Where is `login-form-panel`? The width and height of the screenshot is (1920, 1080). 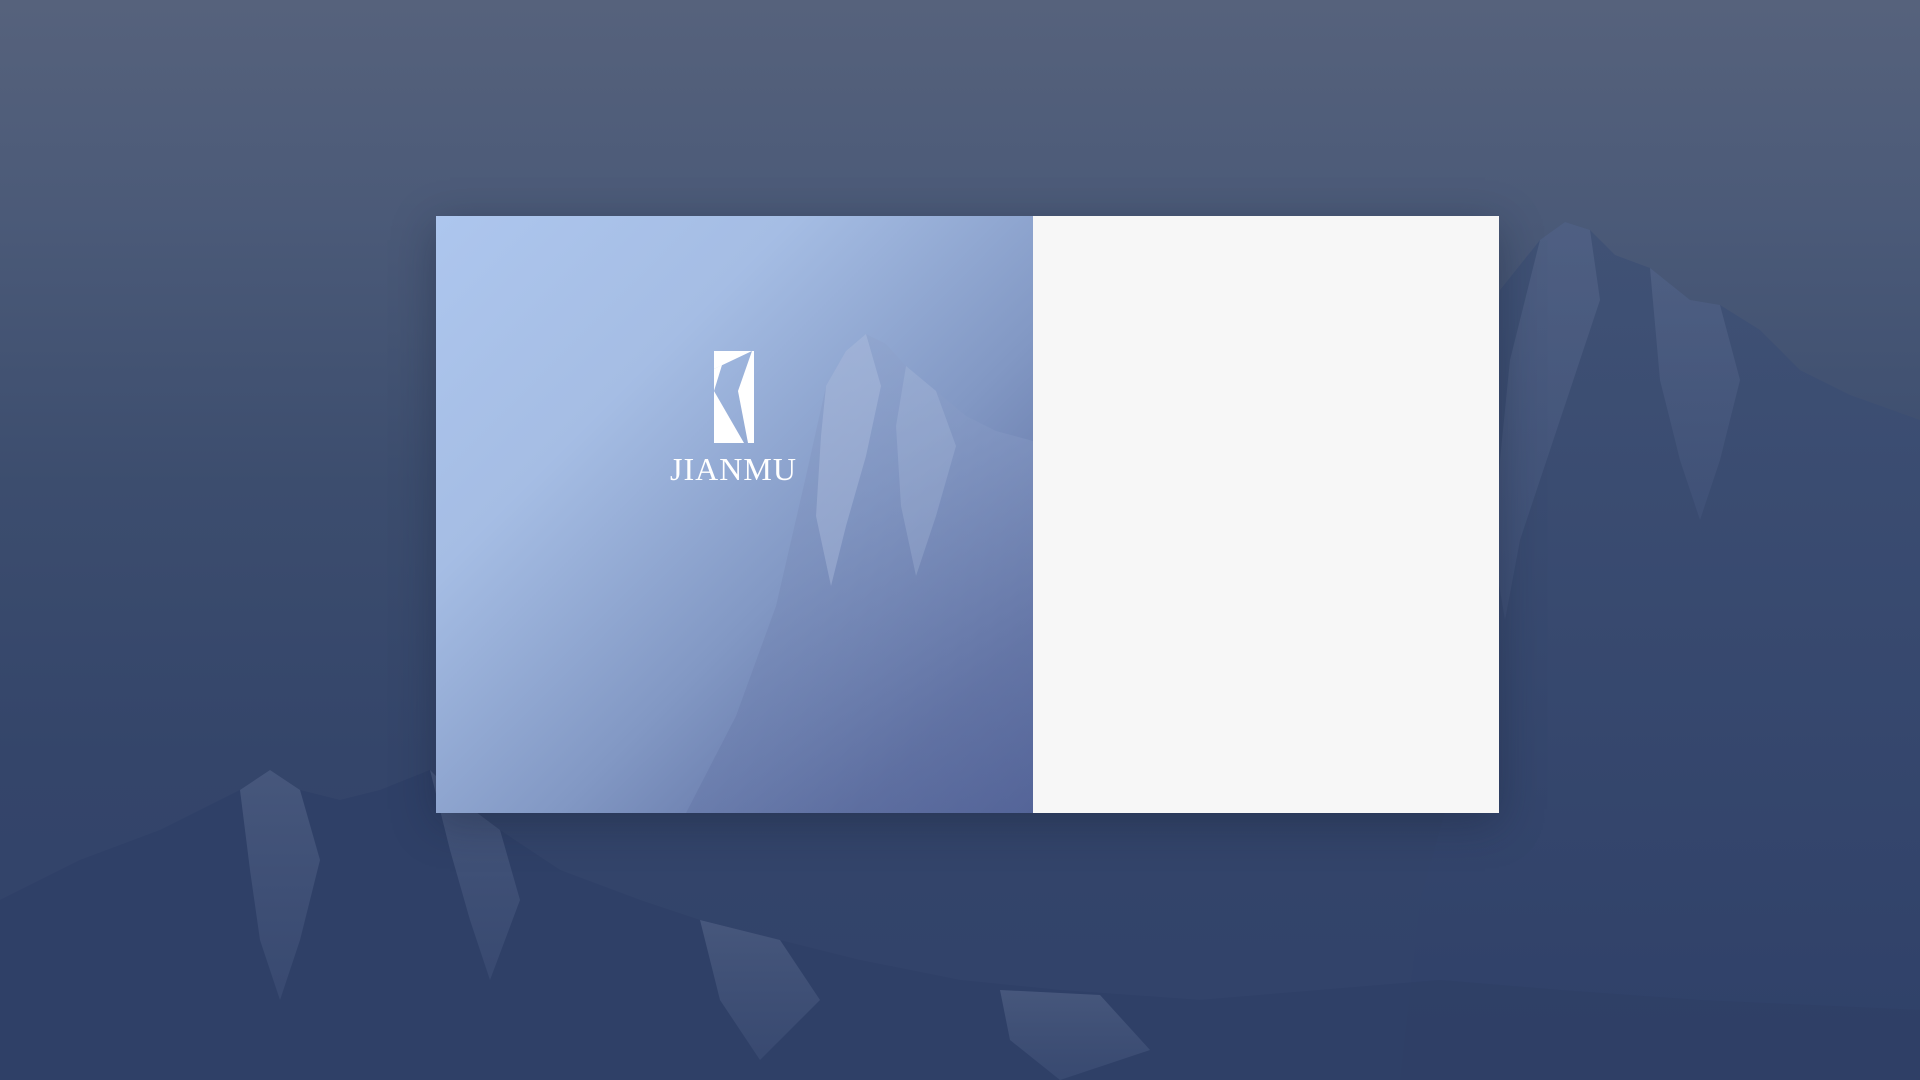
login-form-panel is located at coordinates (1266, 514).